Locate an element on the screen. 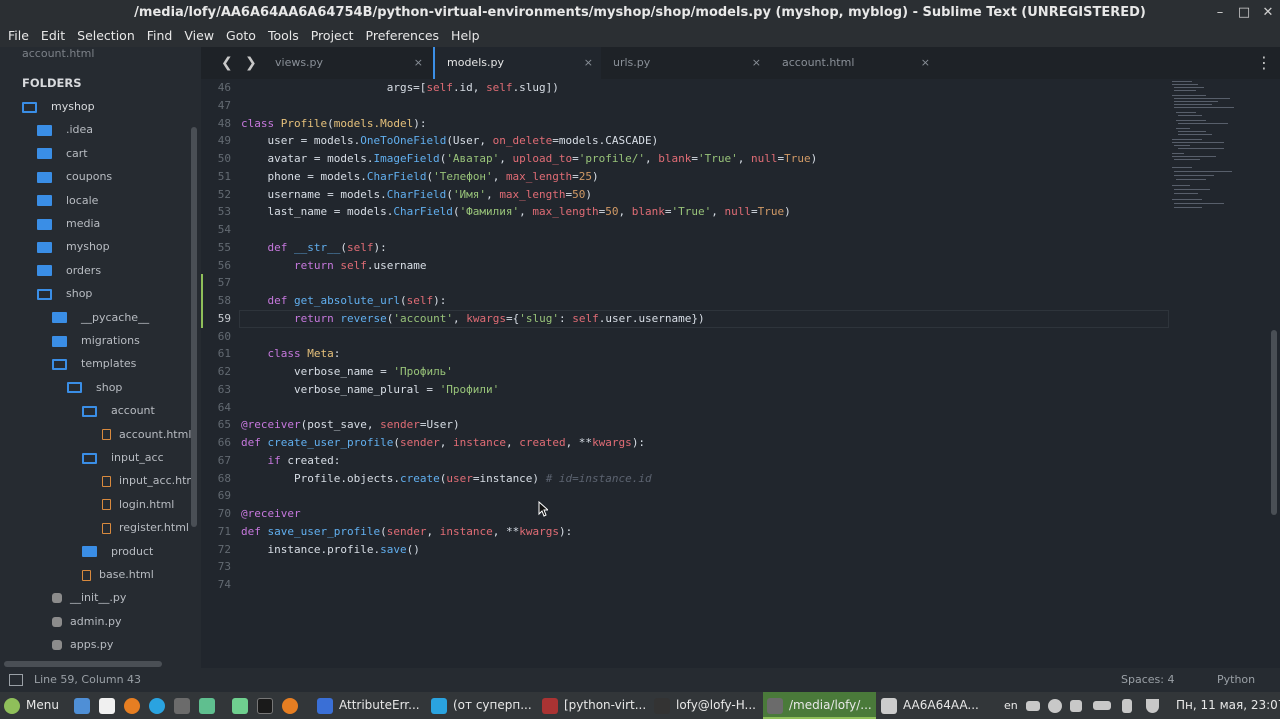 The width and height of the screenshot is (1280, 719). telegram-launcher-icon is located at coordinates (160, 705).